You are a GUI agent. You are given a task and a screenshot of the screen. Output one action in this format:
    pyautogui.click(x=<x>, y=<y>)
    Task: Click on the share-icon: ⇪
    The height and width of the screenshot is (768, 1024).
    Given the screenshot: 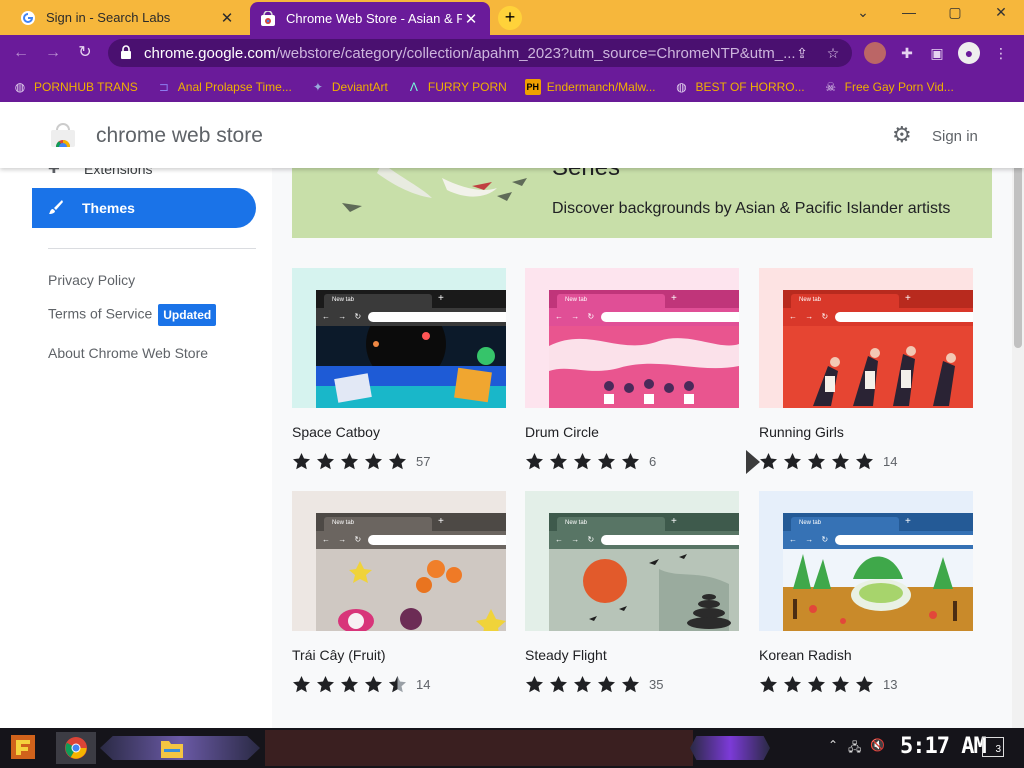 What is the action you would take?
    pyautogui.click(x=802, y=53)
    